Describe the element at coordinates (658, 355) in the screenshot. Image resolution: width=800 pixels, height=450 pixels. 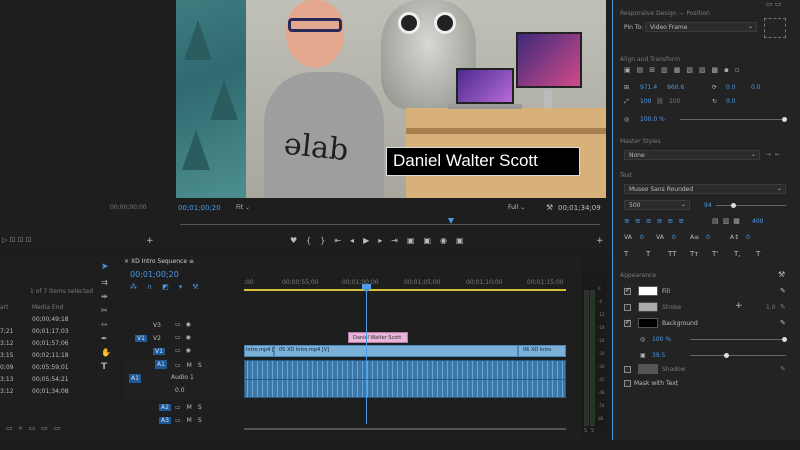
I see `bg-size-value: 39.5` at that location.